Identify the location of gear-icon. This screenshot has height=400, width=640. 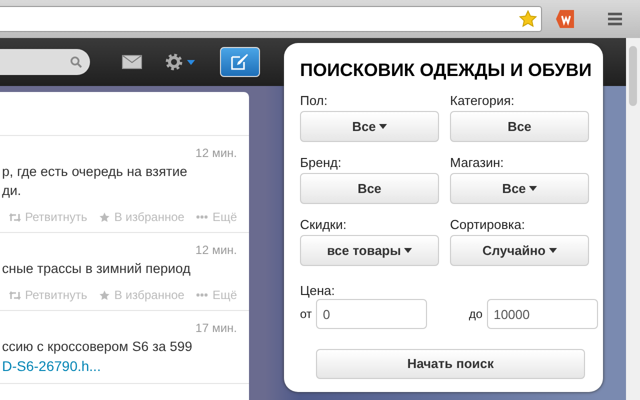
(174, 62).